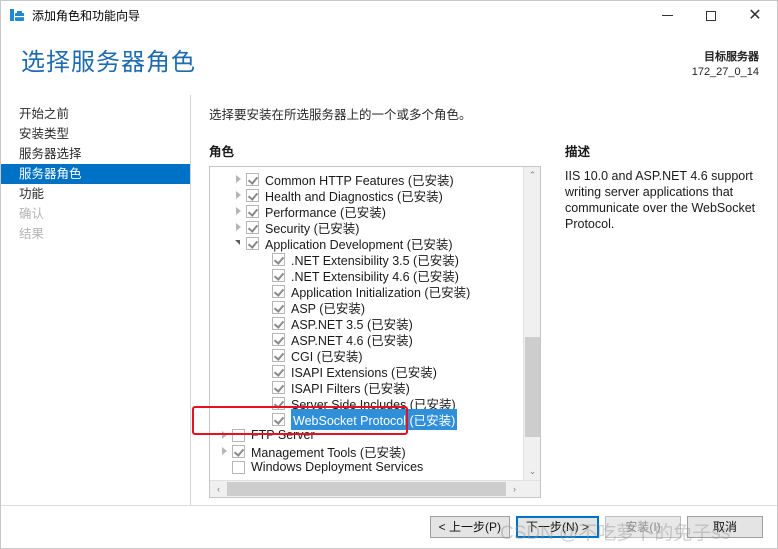 The height and width of the screenshot is (549, 778). What do you see at coordinates (725, 72) in the screenshot?
I see `target-server-value: 172_27_0_14` at bounding box center [725, 72].